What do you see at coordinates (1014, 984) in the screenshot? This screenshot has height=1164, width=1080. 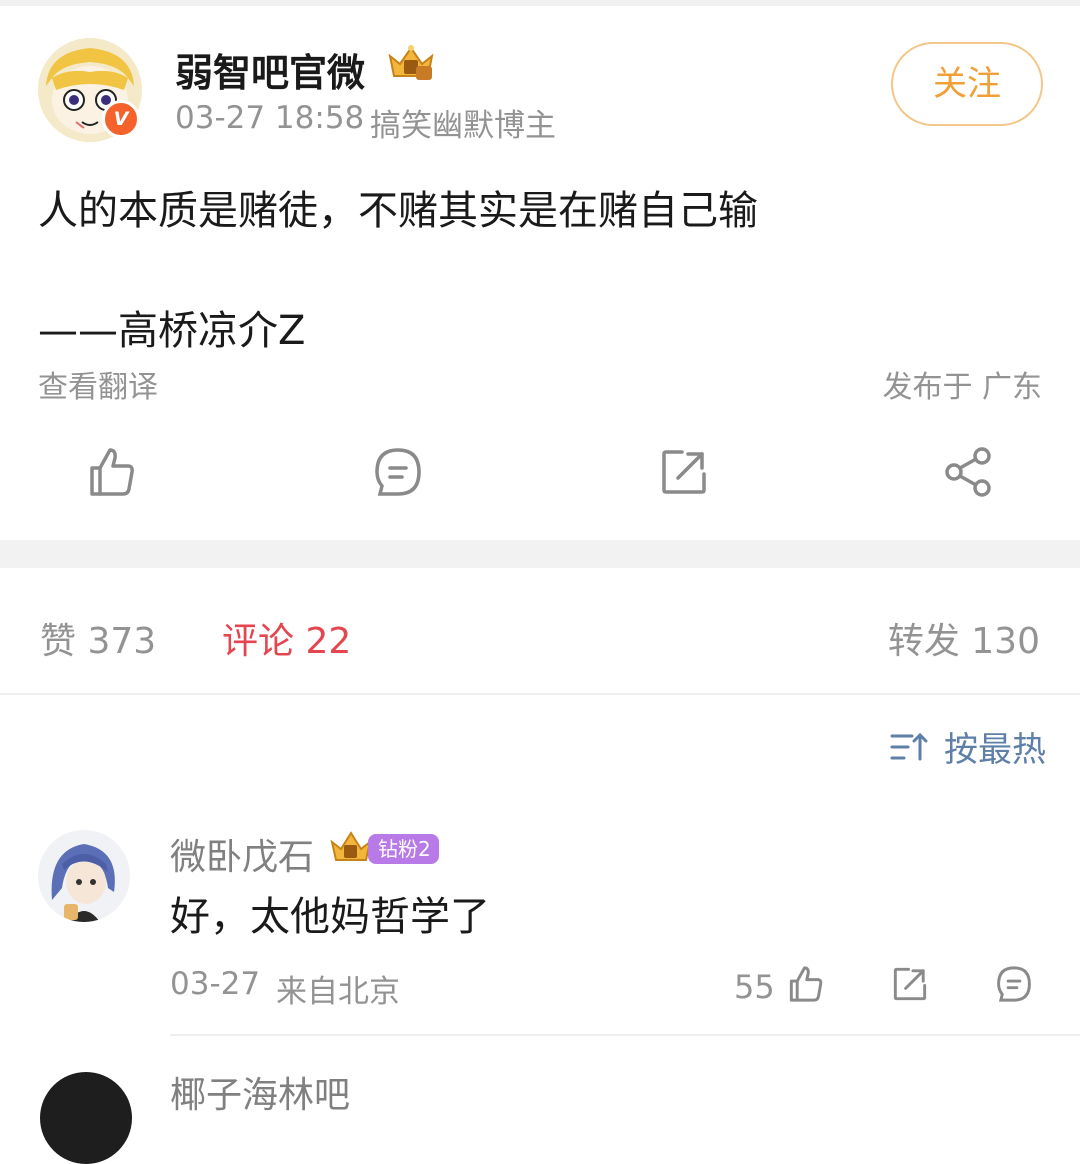 I see `comment-reply-icon` at bounding box center [1014, 984].